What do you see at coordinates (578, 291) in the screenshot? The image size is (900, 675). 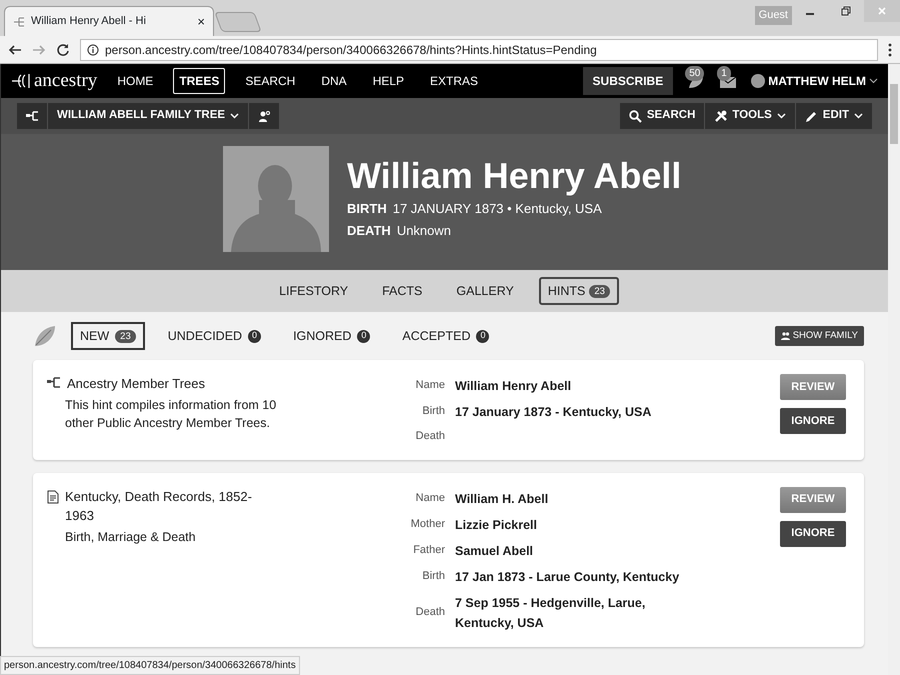 I see `person-tab: HINTS 23` at bounding box center [578, 291].